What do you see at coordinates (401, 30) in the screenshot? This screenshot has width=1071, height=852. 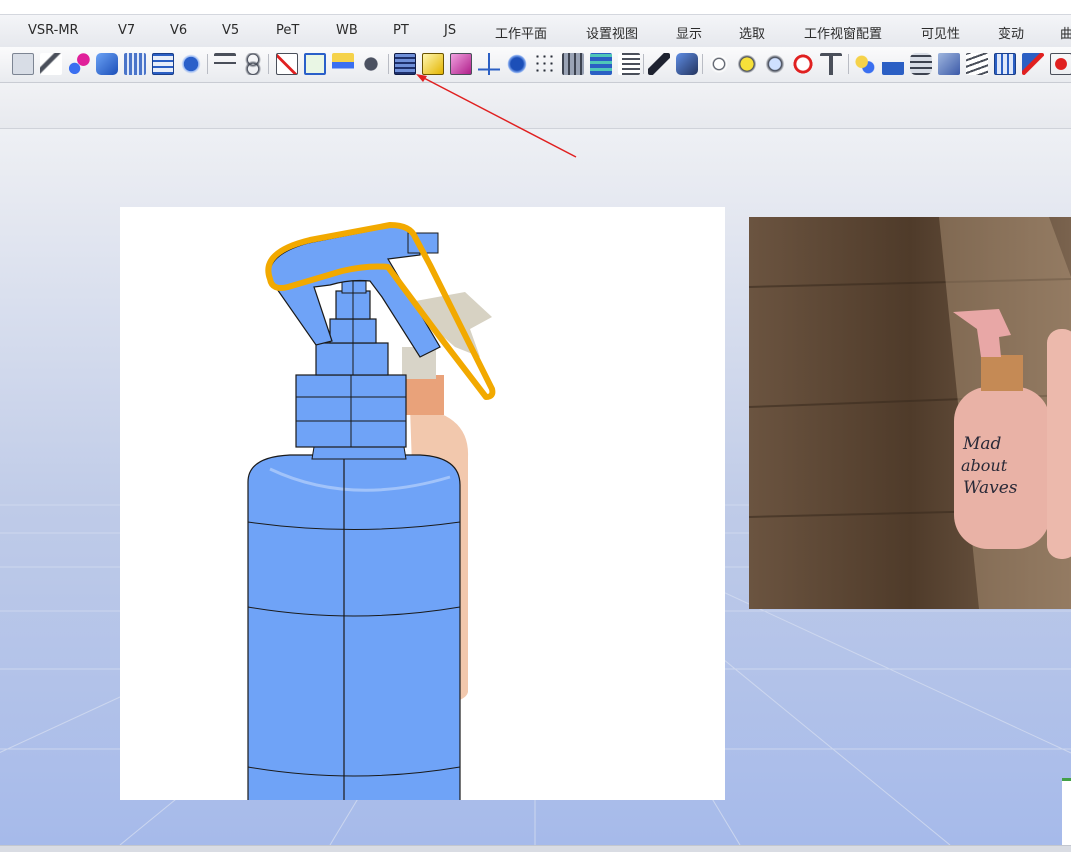 I see `tab-pt: PT` at bounding box center [401, 30].